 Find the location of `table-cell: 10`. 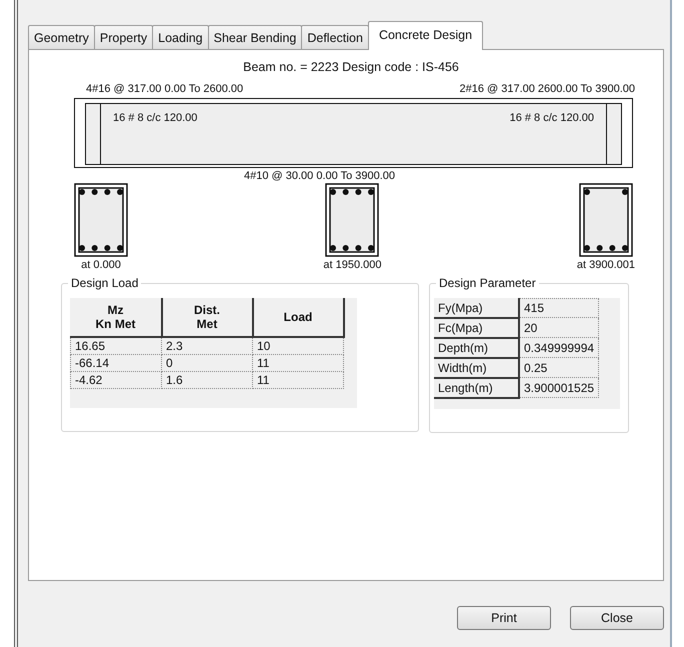

table-cell: 10 is located at coordinates (298, 345).